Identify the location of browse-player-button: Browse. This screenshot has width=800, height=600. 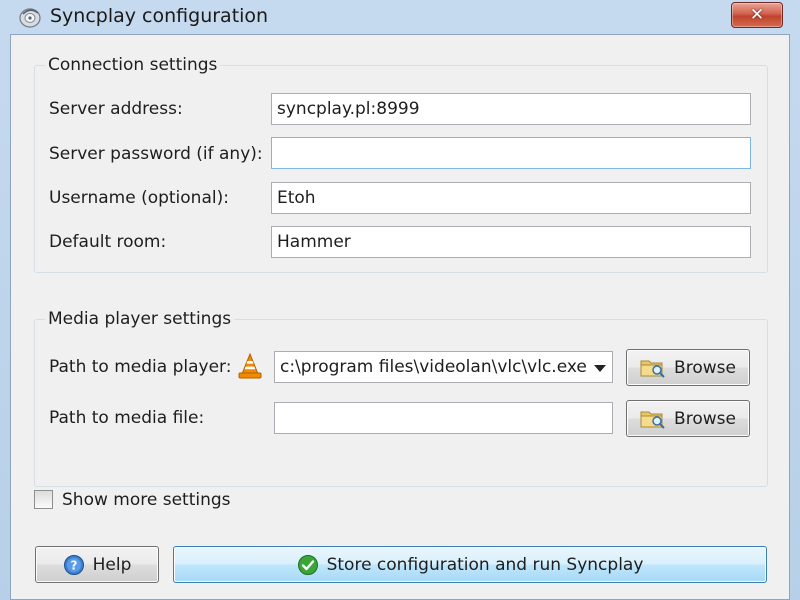
(688, 367).